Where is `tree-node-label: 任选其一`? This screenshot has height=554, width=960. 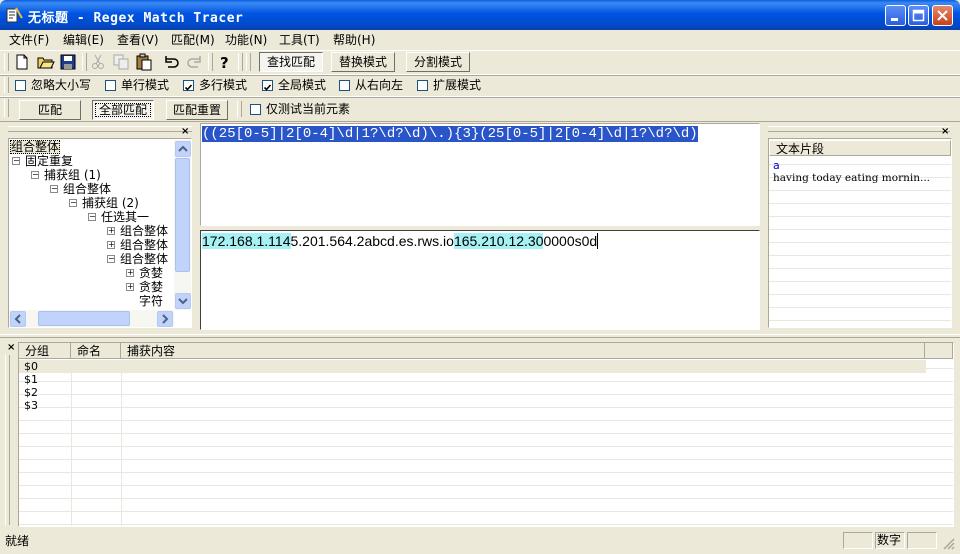
tree-node-label: 任选其一 is located at coordinates (125, 217).